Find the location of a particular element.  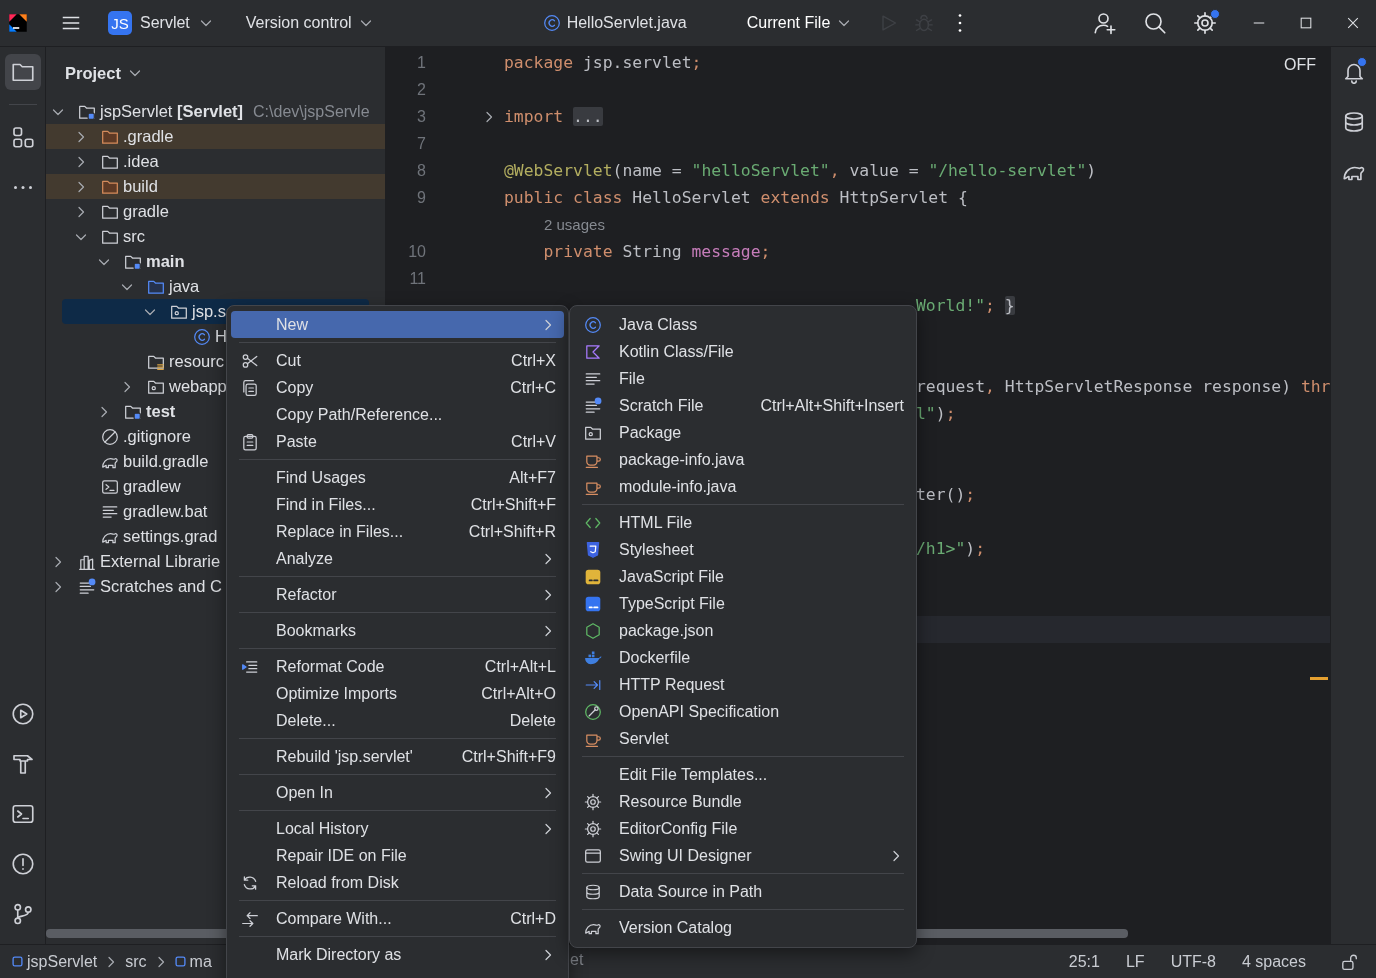

version-control-button: Version control is located at coordinates (309, 23).